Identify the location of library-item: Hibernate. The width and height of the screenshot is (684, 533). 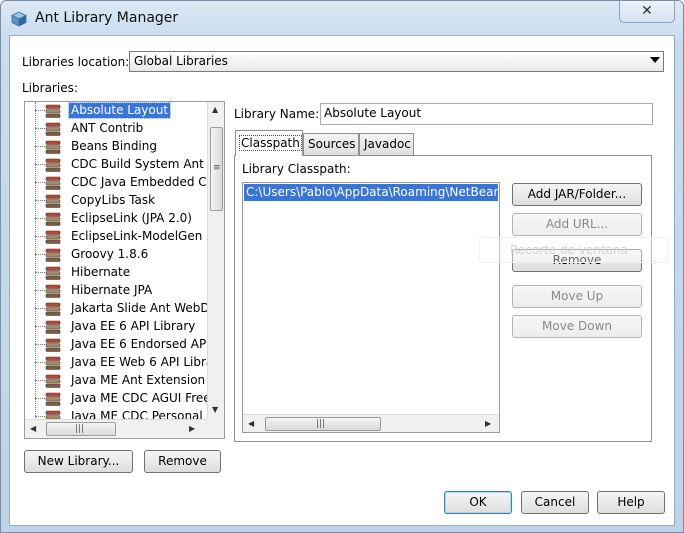
(116, 273).